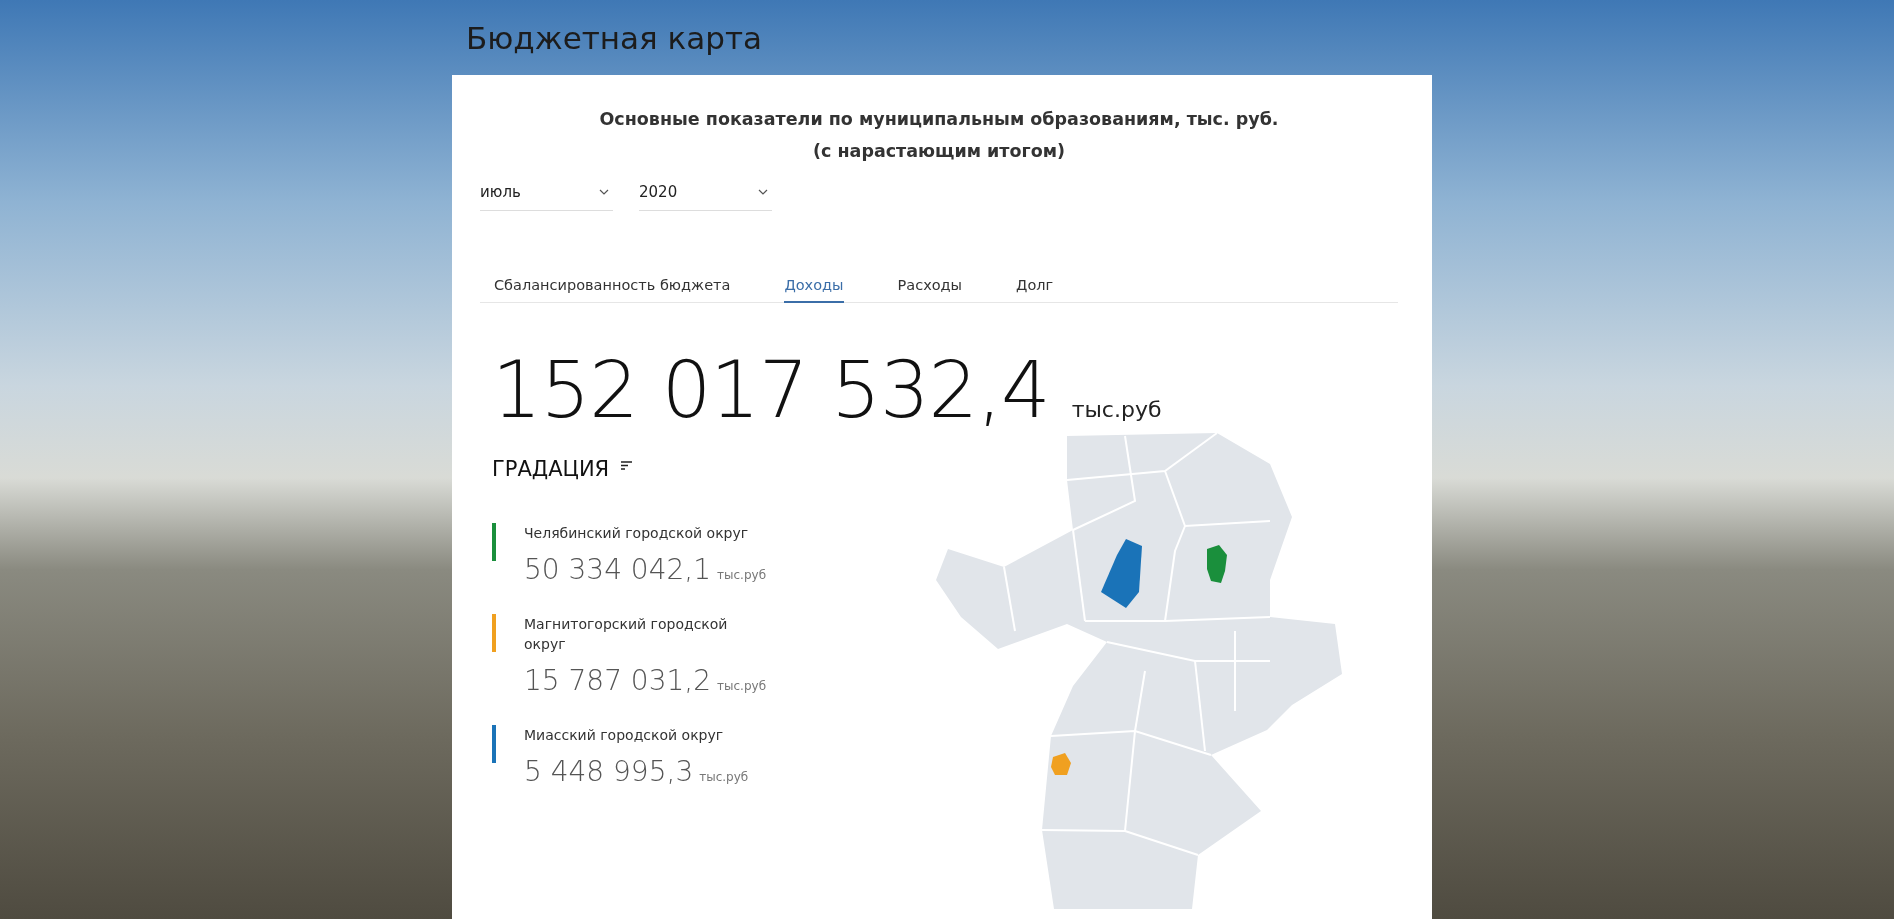 Image resolution: width=1894 pixels, height=919 pixels. I want to click on dropdown-select: июль, so click(546, 194).